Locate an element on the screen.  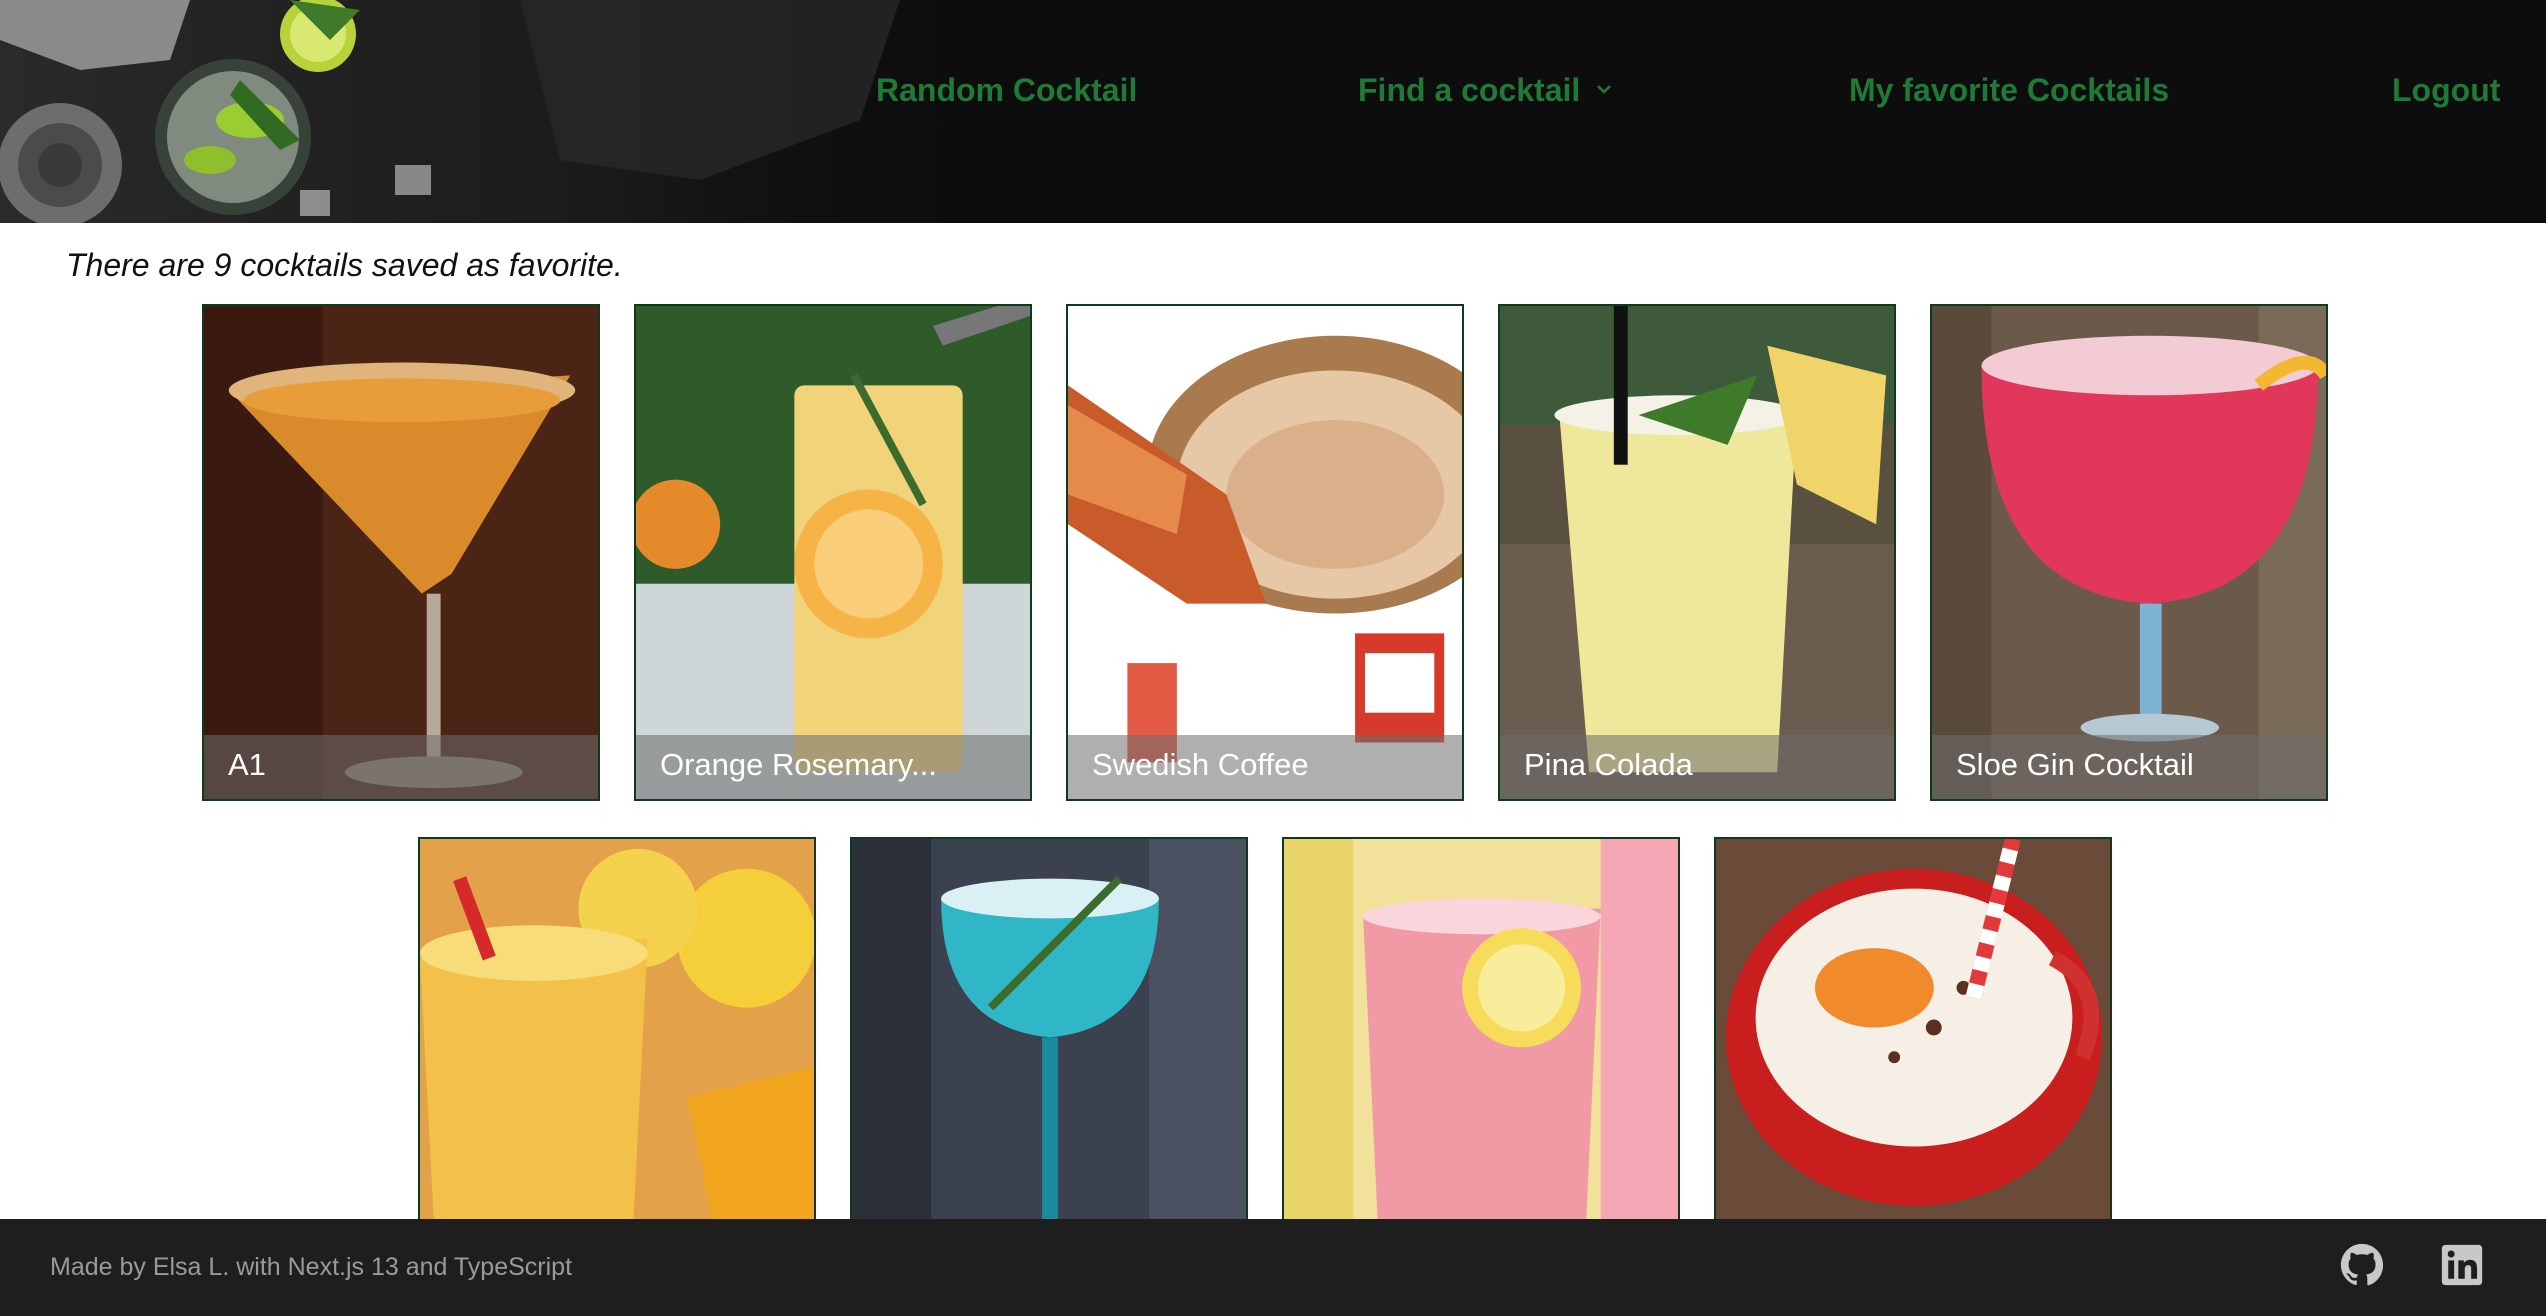
nav-find-cocktail: Find a cocktail is located at coordinates (1485, 90).